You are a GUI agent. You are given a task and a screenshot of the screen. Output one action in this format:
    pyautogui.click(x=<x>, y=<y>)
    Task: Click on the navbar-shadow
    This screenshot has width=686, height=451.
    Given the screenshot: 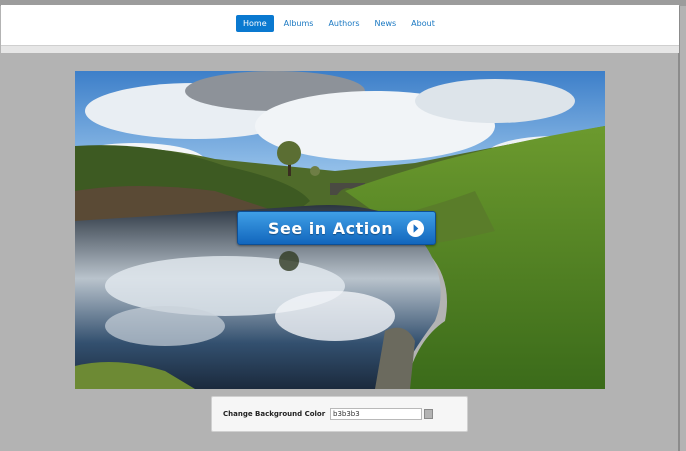 What is the action you would take?
    pyautogui.click(x=340, y=49)
    